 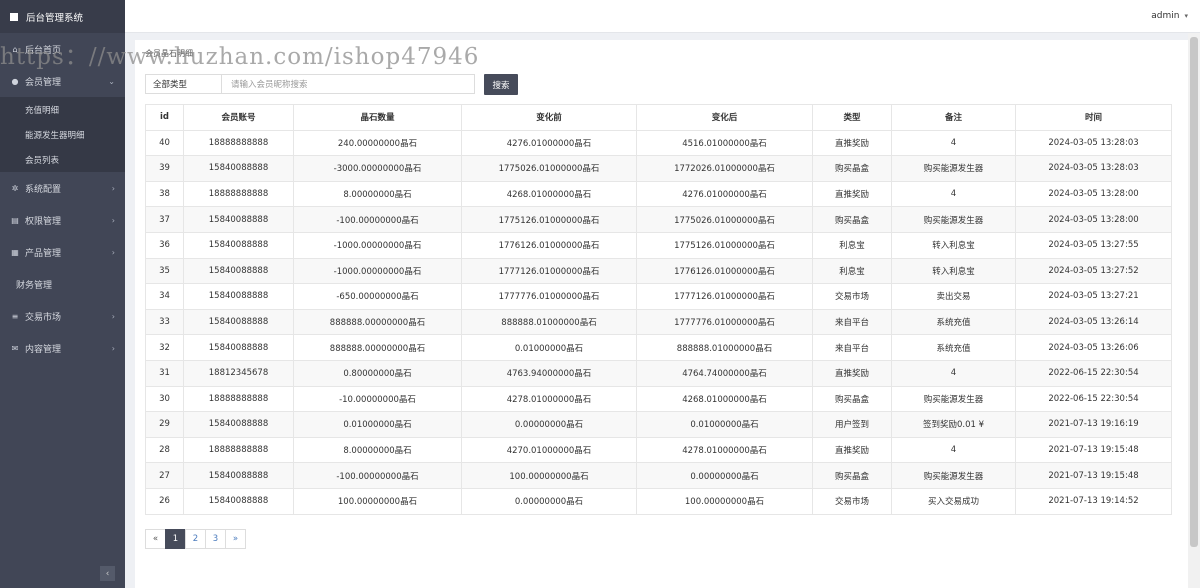 What do you see at coordinates (62, 316) in the screenshot?
I see `sidebar-item-market: ≡ 交易市场 ›` at bounding box center [62, 316].